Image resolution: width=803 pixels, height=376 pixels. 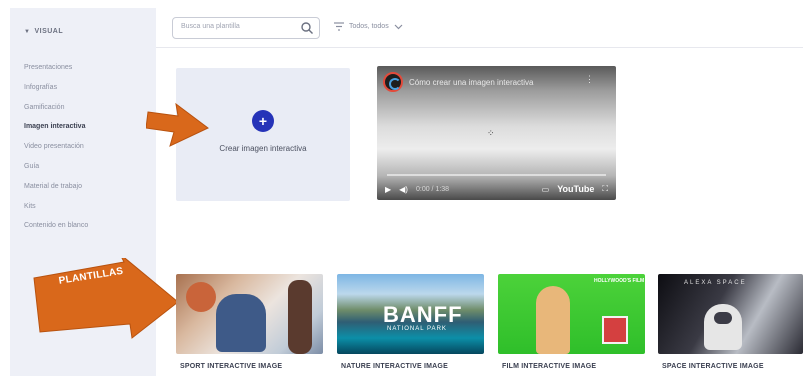 I want to click on thumb-title: ALEXA SPACE, so click(x=715, y=283).